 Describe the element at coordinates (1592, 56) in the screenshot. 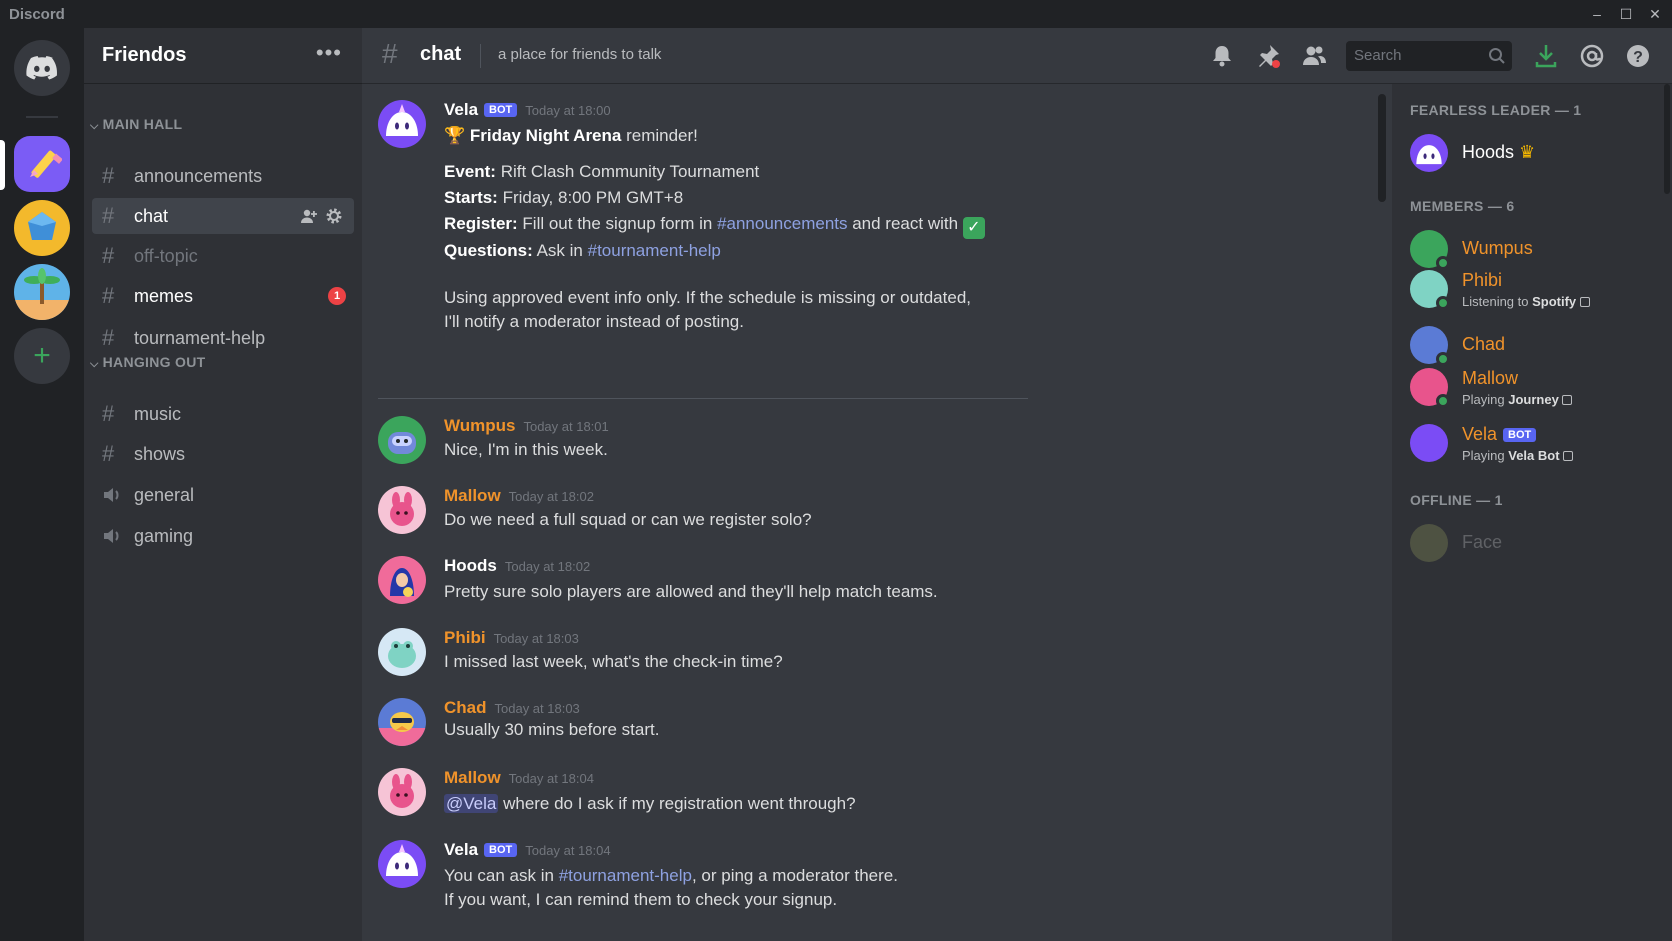

I see `mentions-icon` at that location.